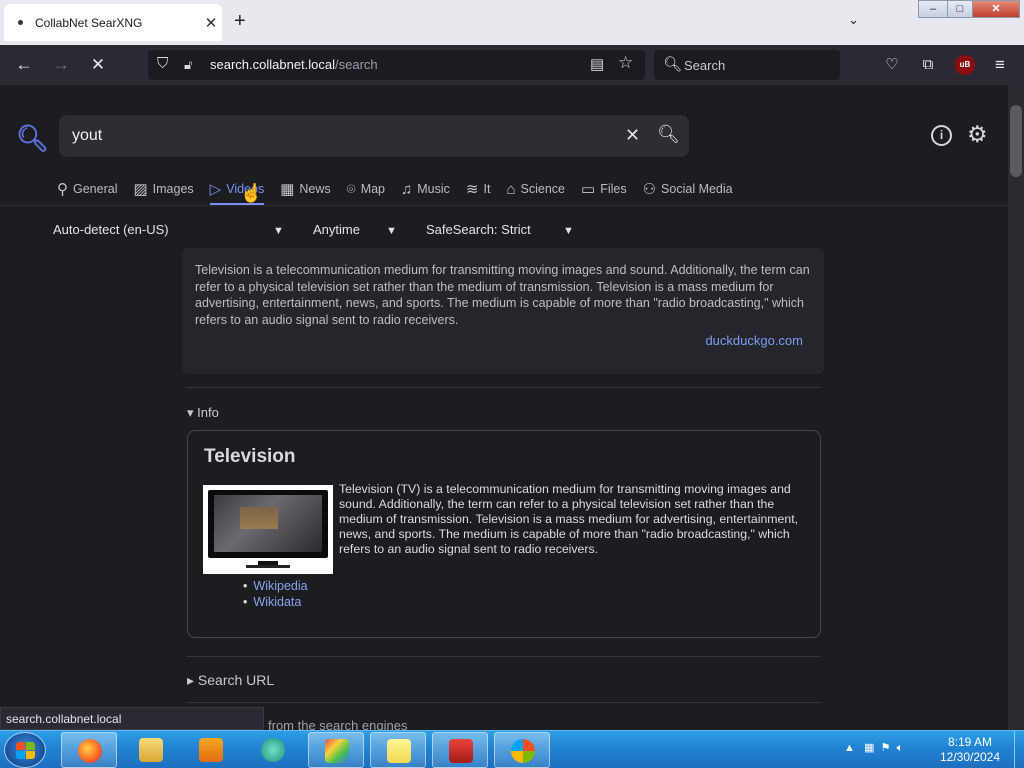 This screenshot has width=1024, height=768. I want to click on safesearch-select: SafeSearch: Strict, so click(478, 229).